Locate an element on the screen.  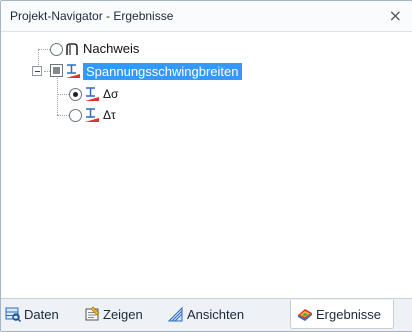
delta-tau-label: Δτ is located at coordinates (109, 115).